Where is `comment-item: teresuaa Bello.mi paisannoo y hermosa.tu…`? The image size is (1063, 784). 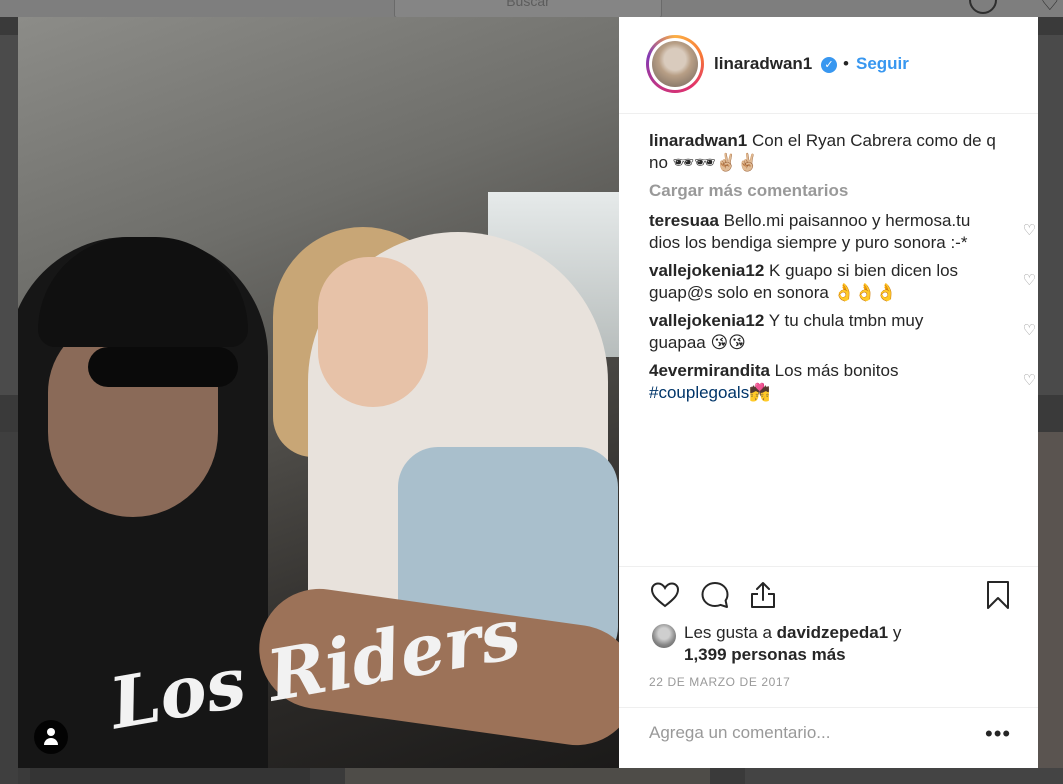
comment-item: teresuaa Bello.mi paisannoo y hermosa.tu… is located at coordinates (842, 232).